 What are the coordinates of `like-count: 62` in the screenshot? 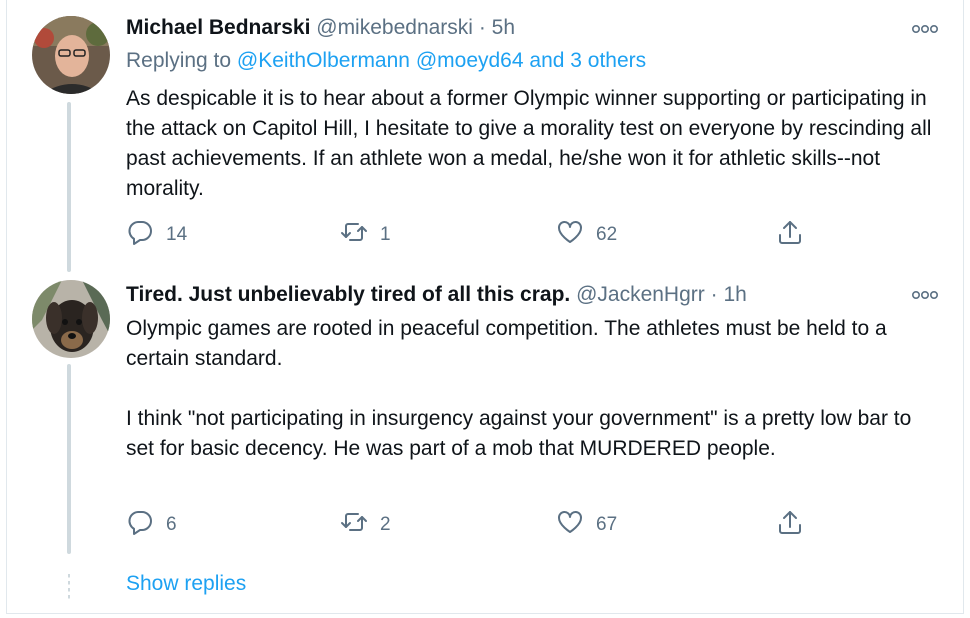 It's located at (607, 234).